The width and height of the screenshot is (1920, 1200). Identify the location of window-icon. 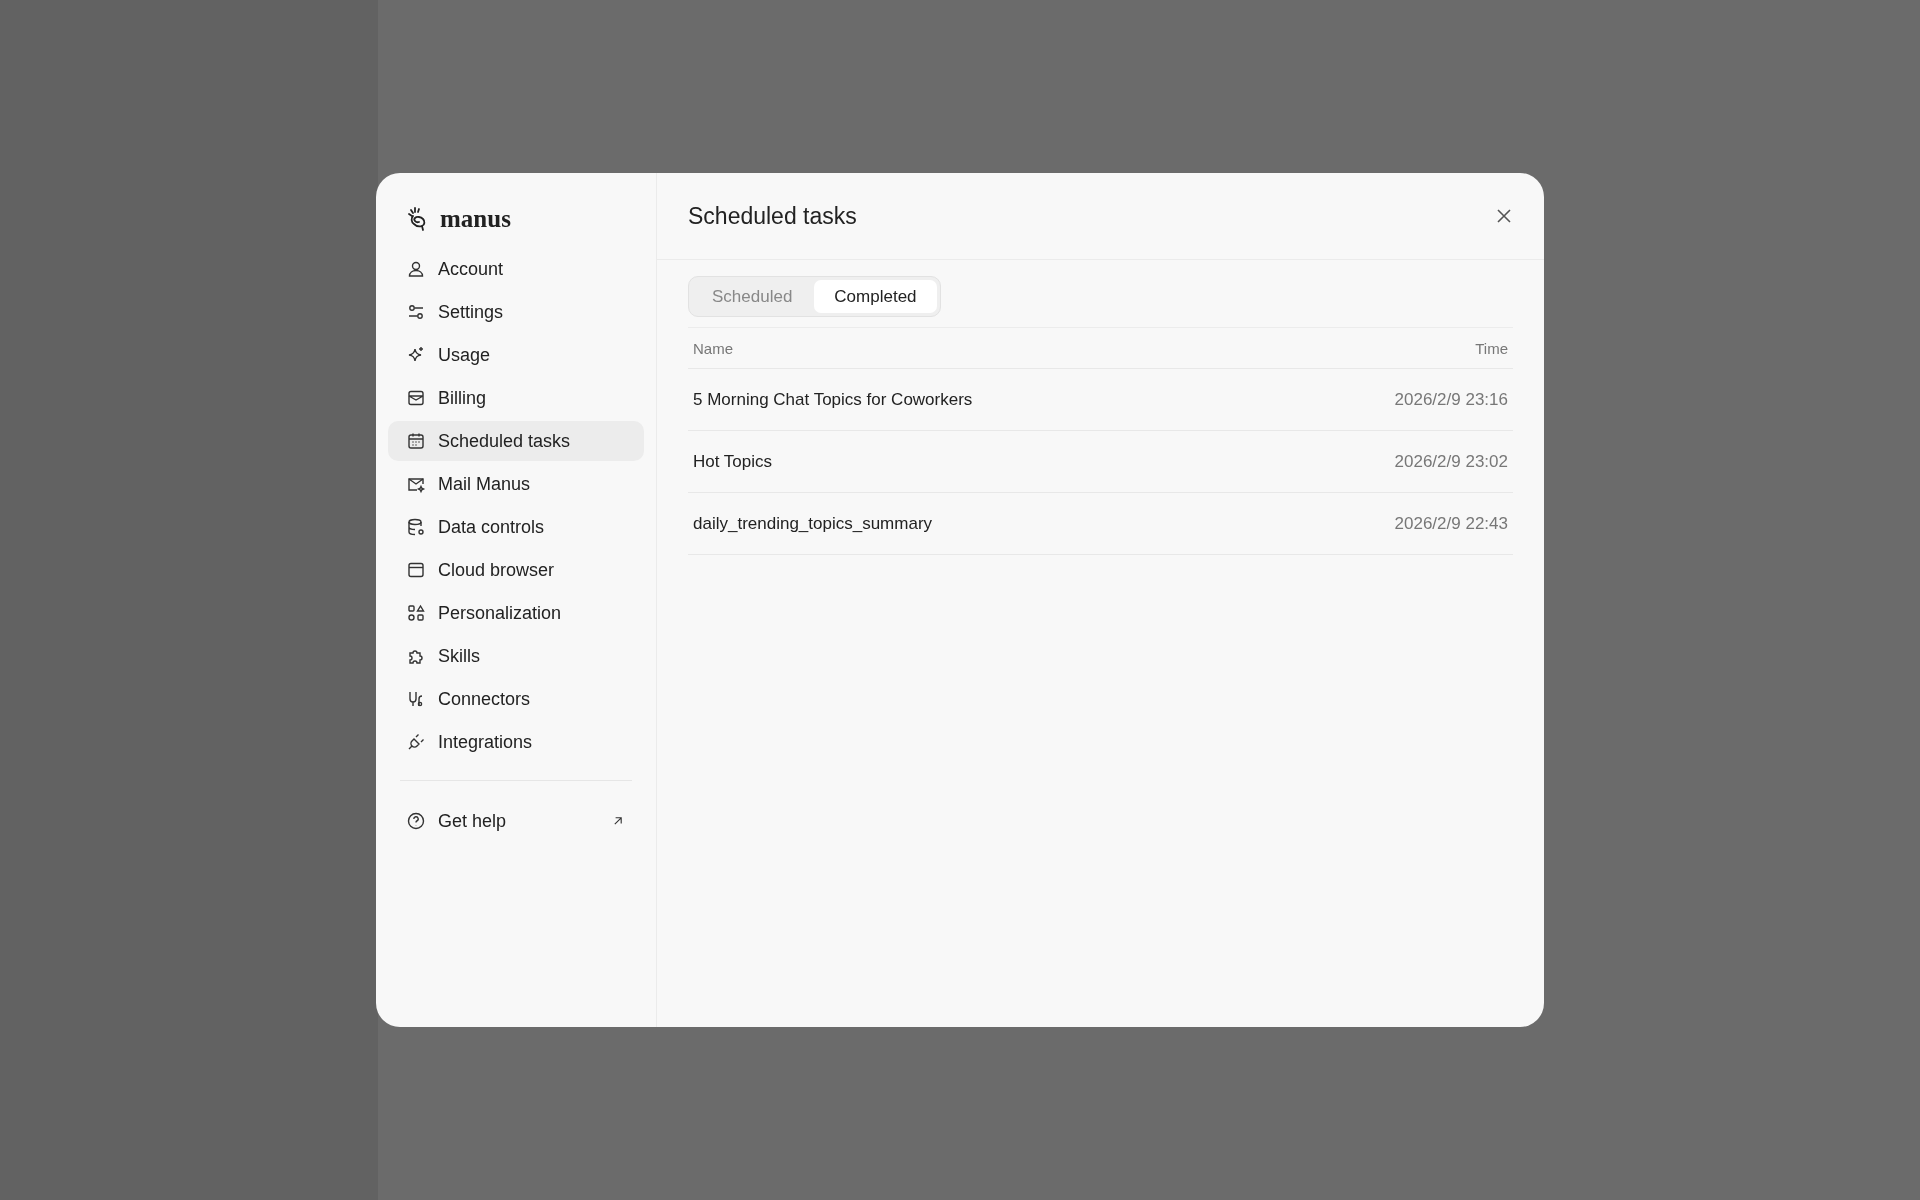
(416, 570).